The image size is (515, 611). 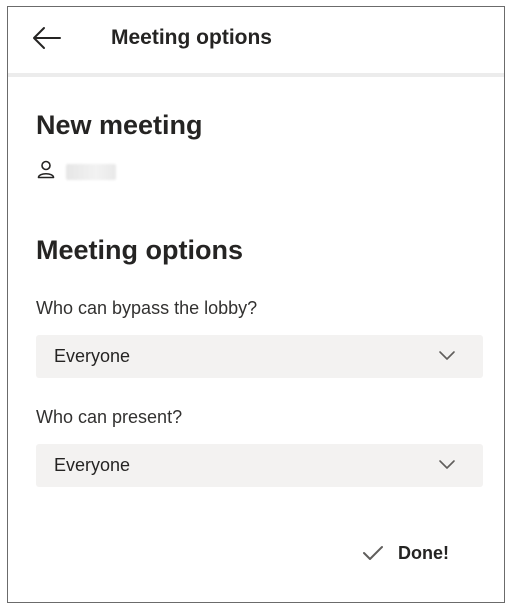 I want to click on presenter-label: Who can present?, so click(x=109, y=417).